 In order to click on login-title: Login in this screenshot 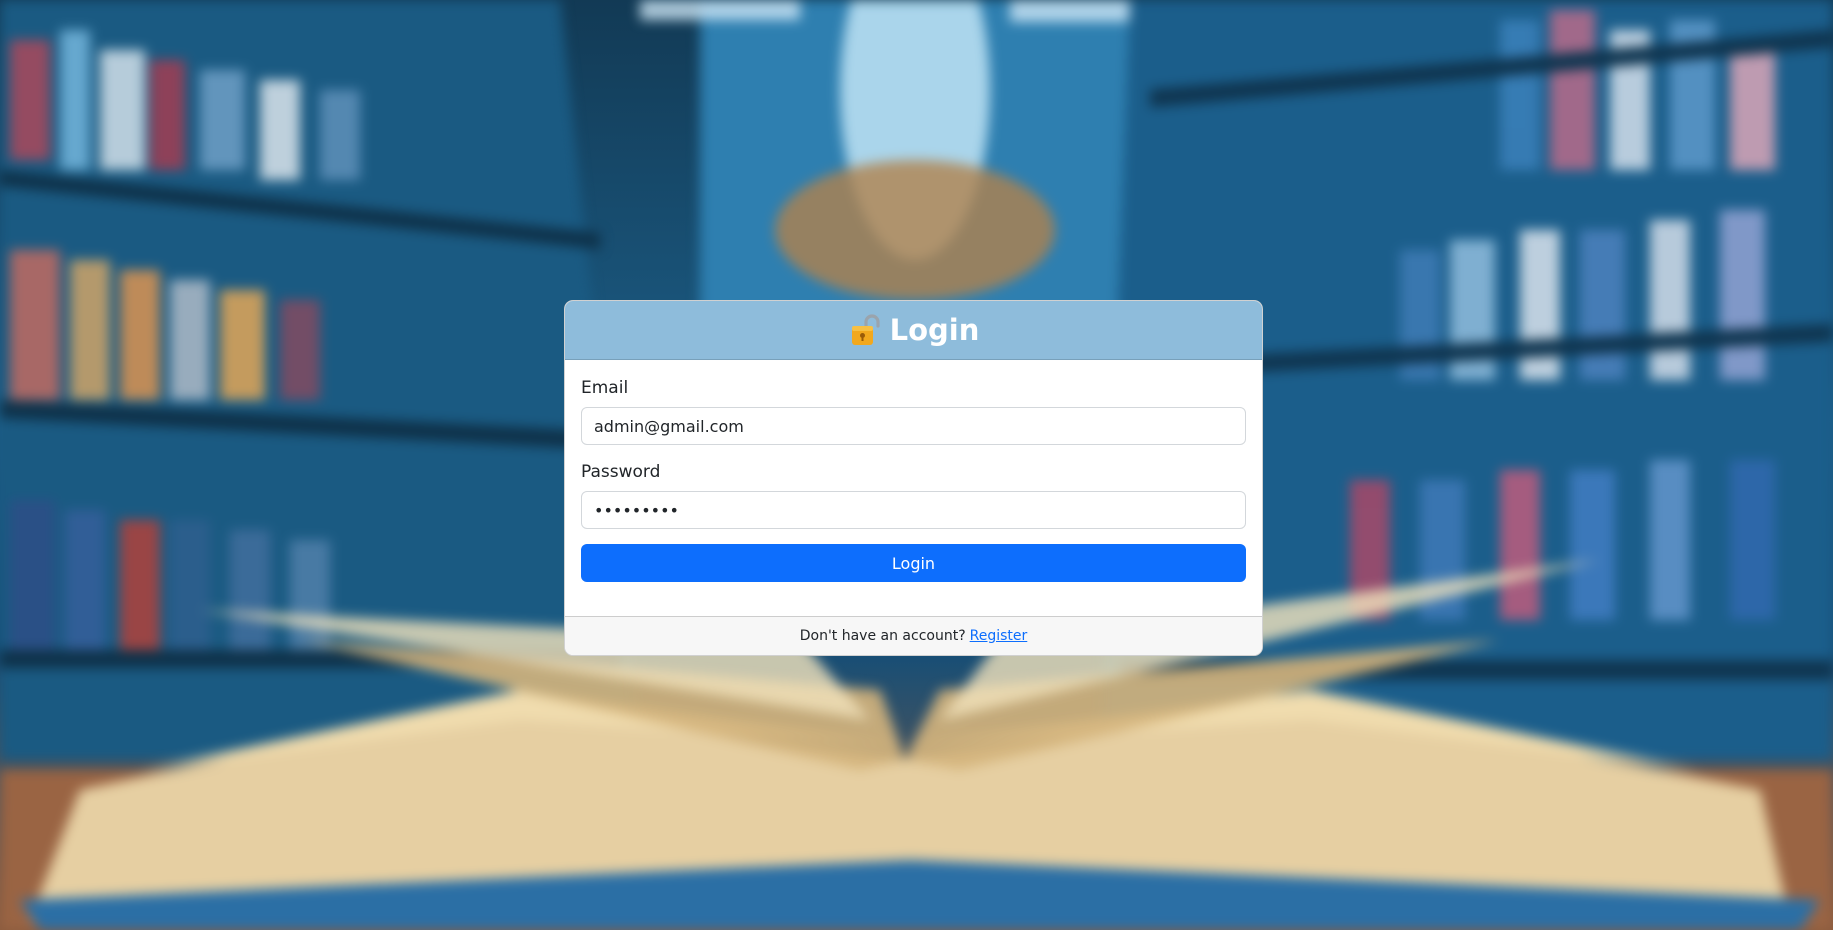, I will do `click(934, 330)`.